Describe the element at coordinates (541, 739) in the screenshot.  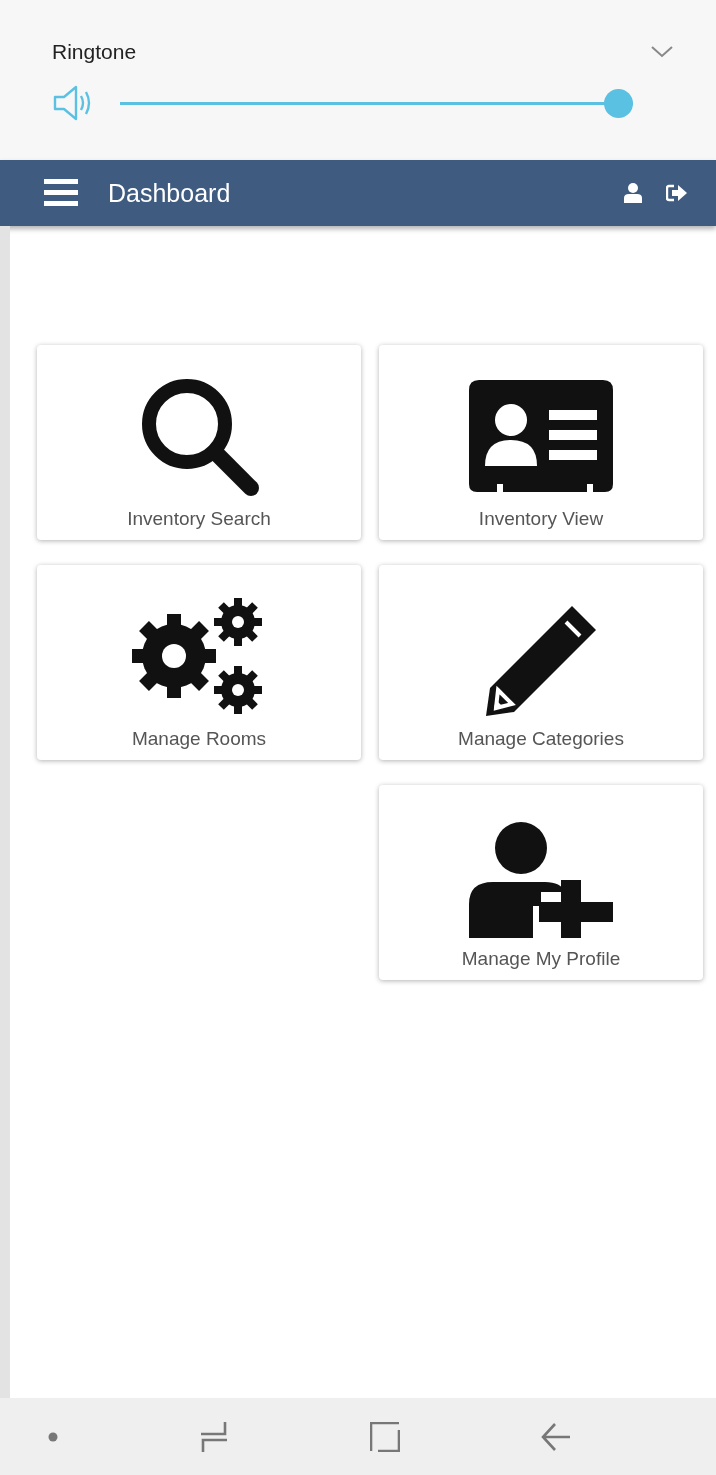
I see `tile-label: Manage Categories` at that location.